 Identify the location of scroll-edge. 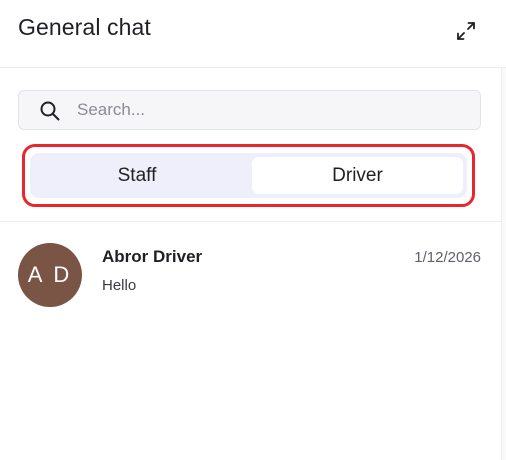
(503, 264).